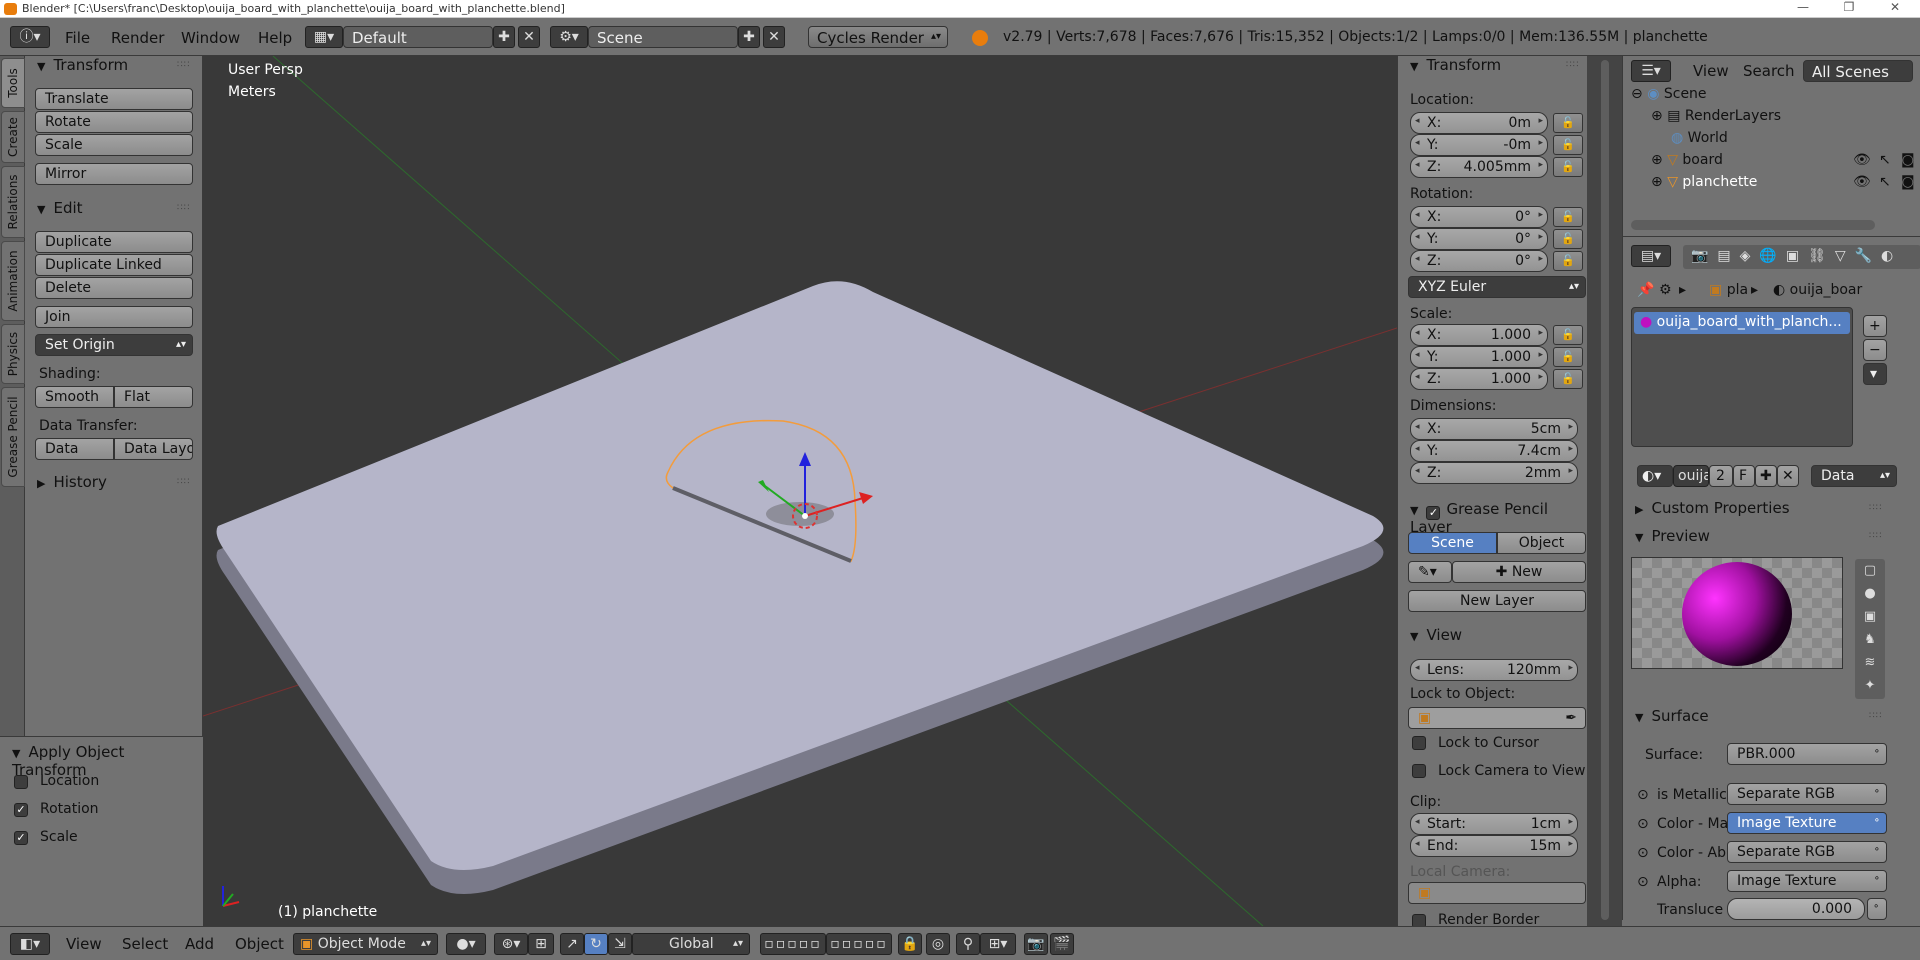 The height and width of the screenshot is (960, 1920). What do you see at coordinates (1479, 167) in the screenshot?
I see `location-z-field: ◂ Z: 4.005mm ▸` at bounding box center [1479, 167].